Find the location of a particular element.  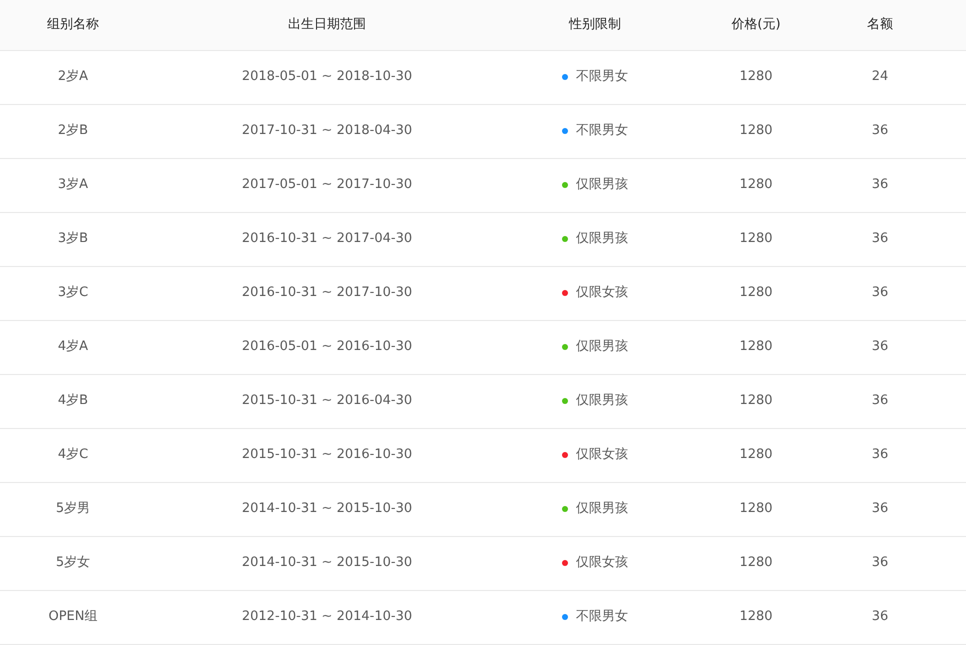

group-name: 2岁B is located at coordinates (73, 130).